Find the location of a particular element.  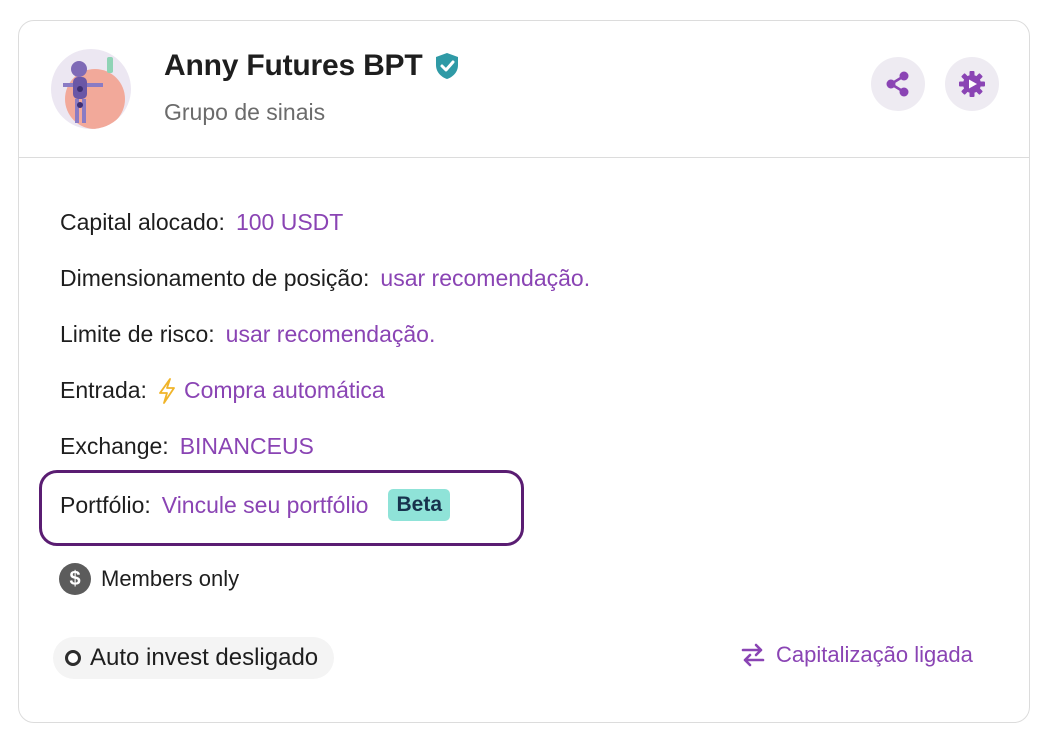

capitalization-link: Capitalização ligada is located at coordinates (856, 655).